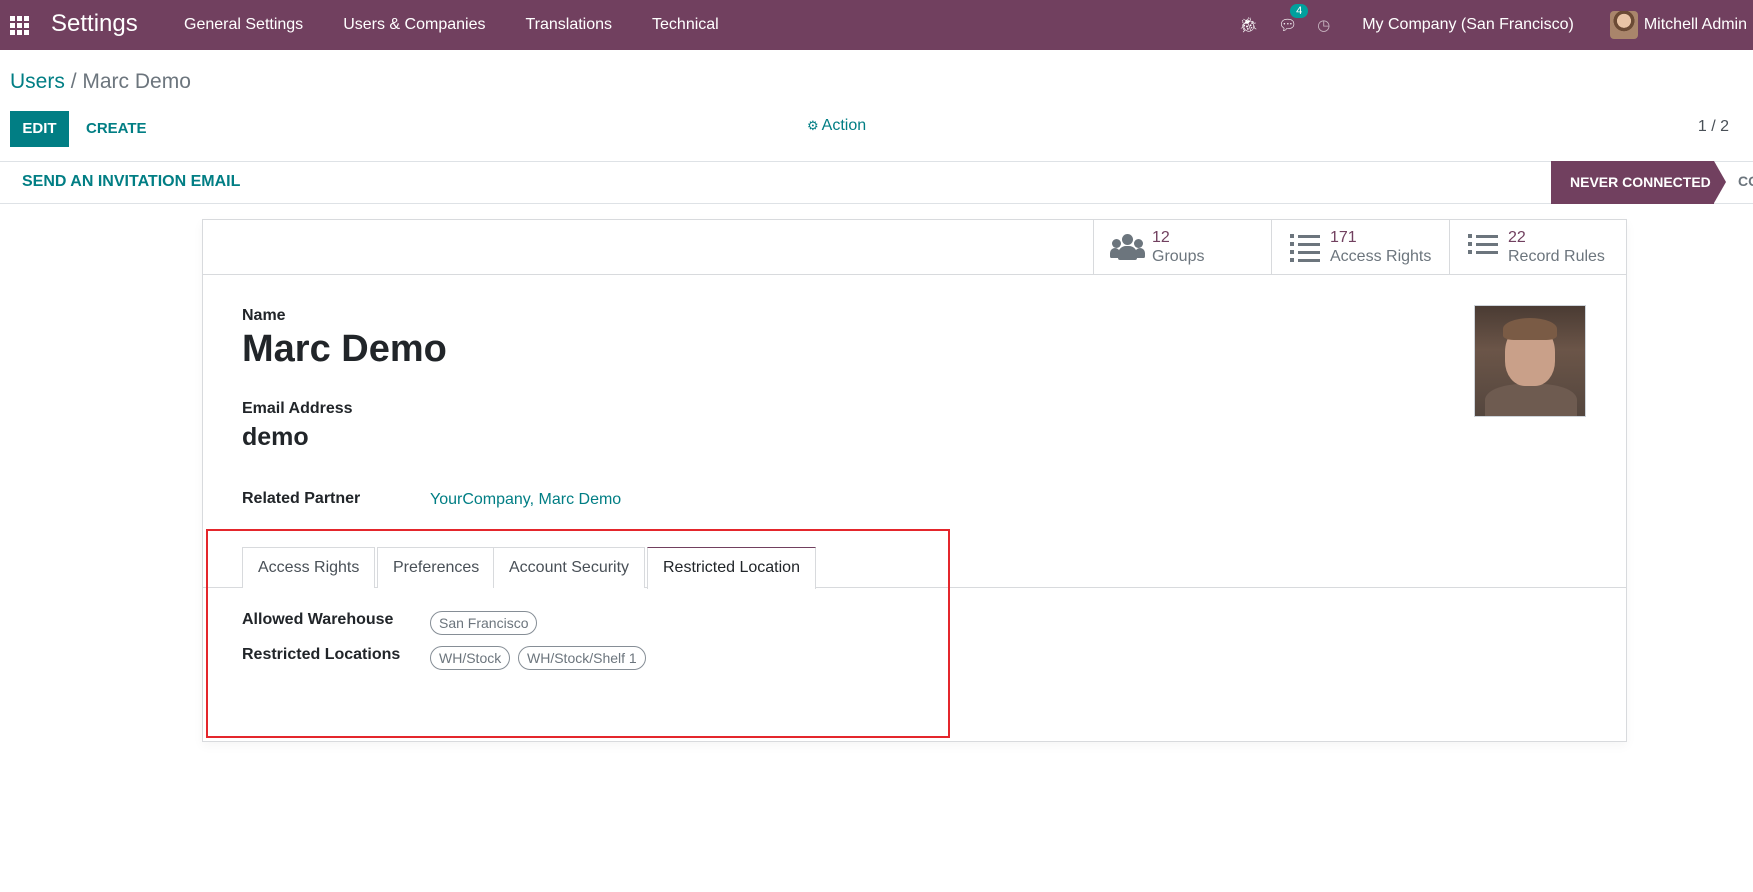 This screenshot has width=1753, height=892. What do you see at coordinates (1530, 361) in the screenshot?
I see `user-photo` at bounding box center [1530, 361].